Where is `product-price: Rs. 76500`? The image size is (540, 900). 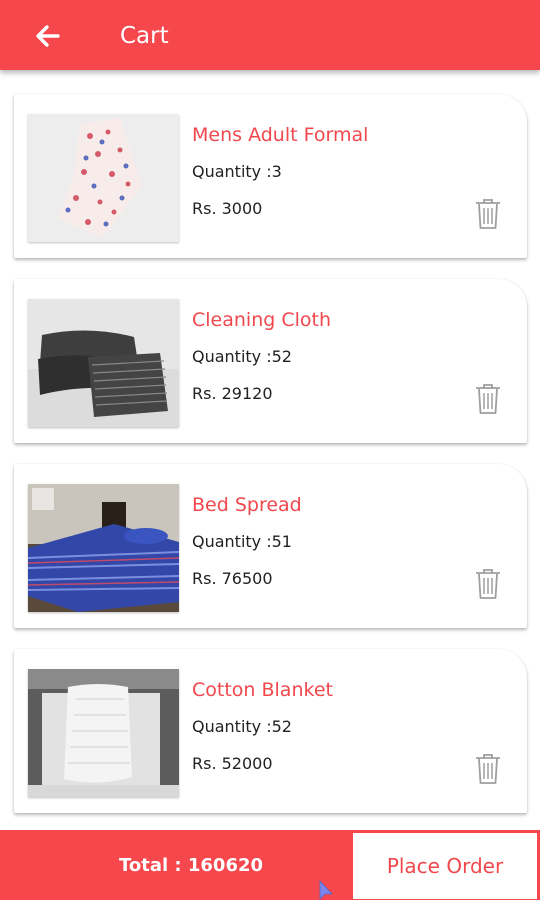 product-price: Rs. 76500 is located at coordinates (232, 578).